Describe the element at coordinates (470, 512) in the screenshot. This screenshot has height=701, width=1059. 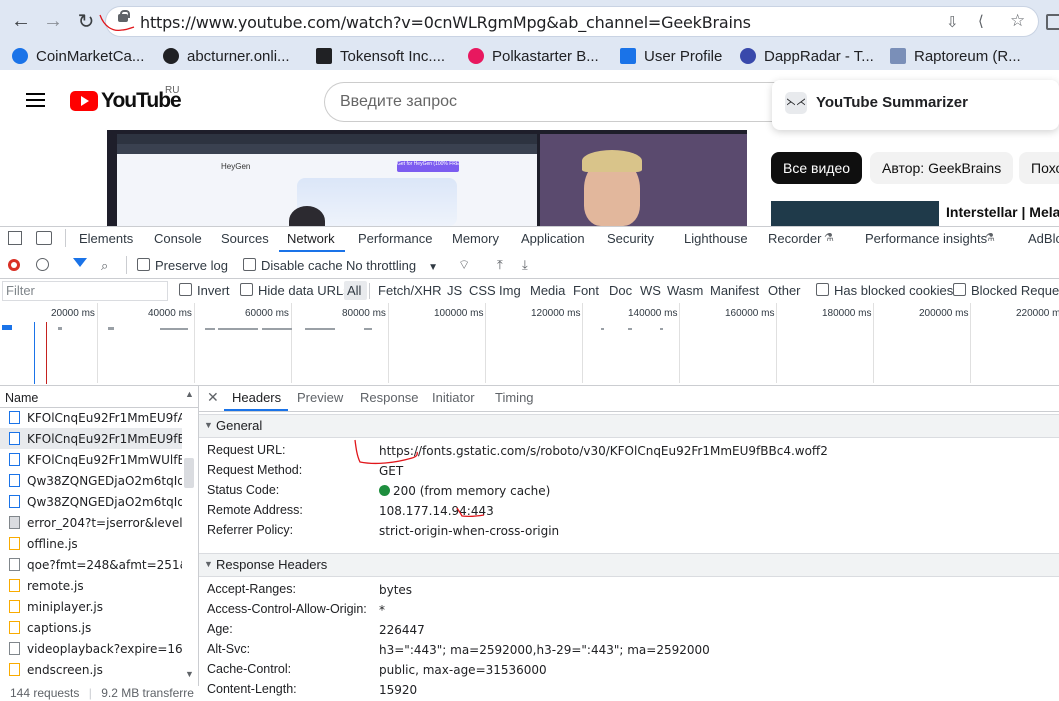
I see `annotation-port-underline` at that location.